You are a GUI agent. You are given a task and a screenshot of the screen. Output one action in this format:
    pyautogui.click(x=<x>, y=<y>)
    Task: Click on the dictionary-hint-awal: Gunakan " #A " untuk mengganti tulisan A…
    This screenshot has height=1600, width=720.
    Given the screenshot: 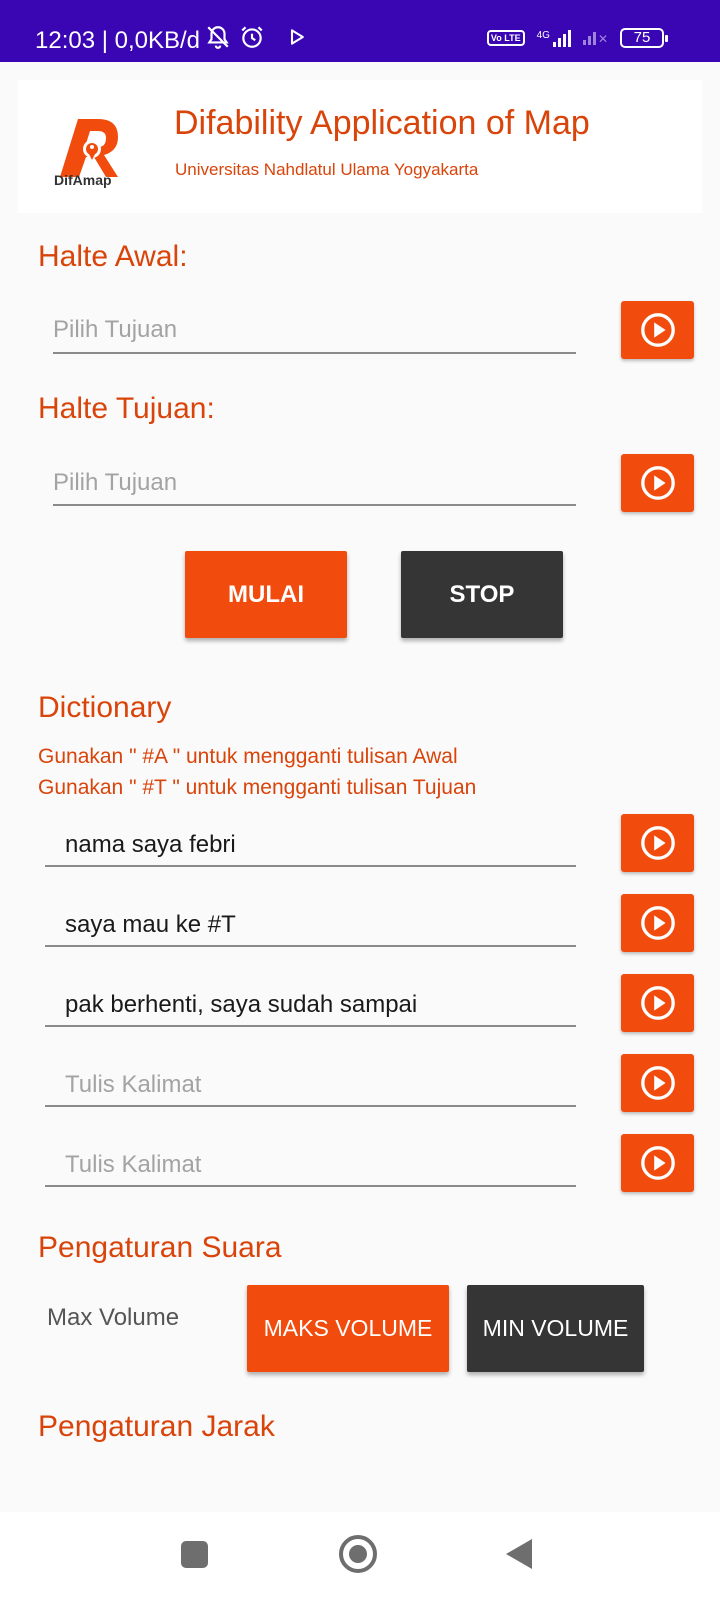 What is the action you would take?
    pyautogui.click(x=248, y=756)
    